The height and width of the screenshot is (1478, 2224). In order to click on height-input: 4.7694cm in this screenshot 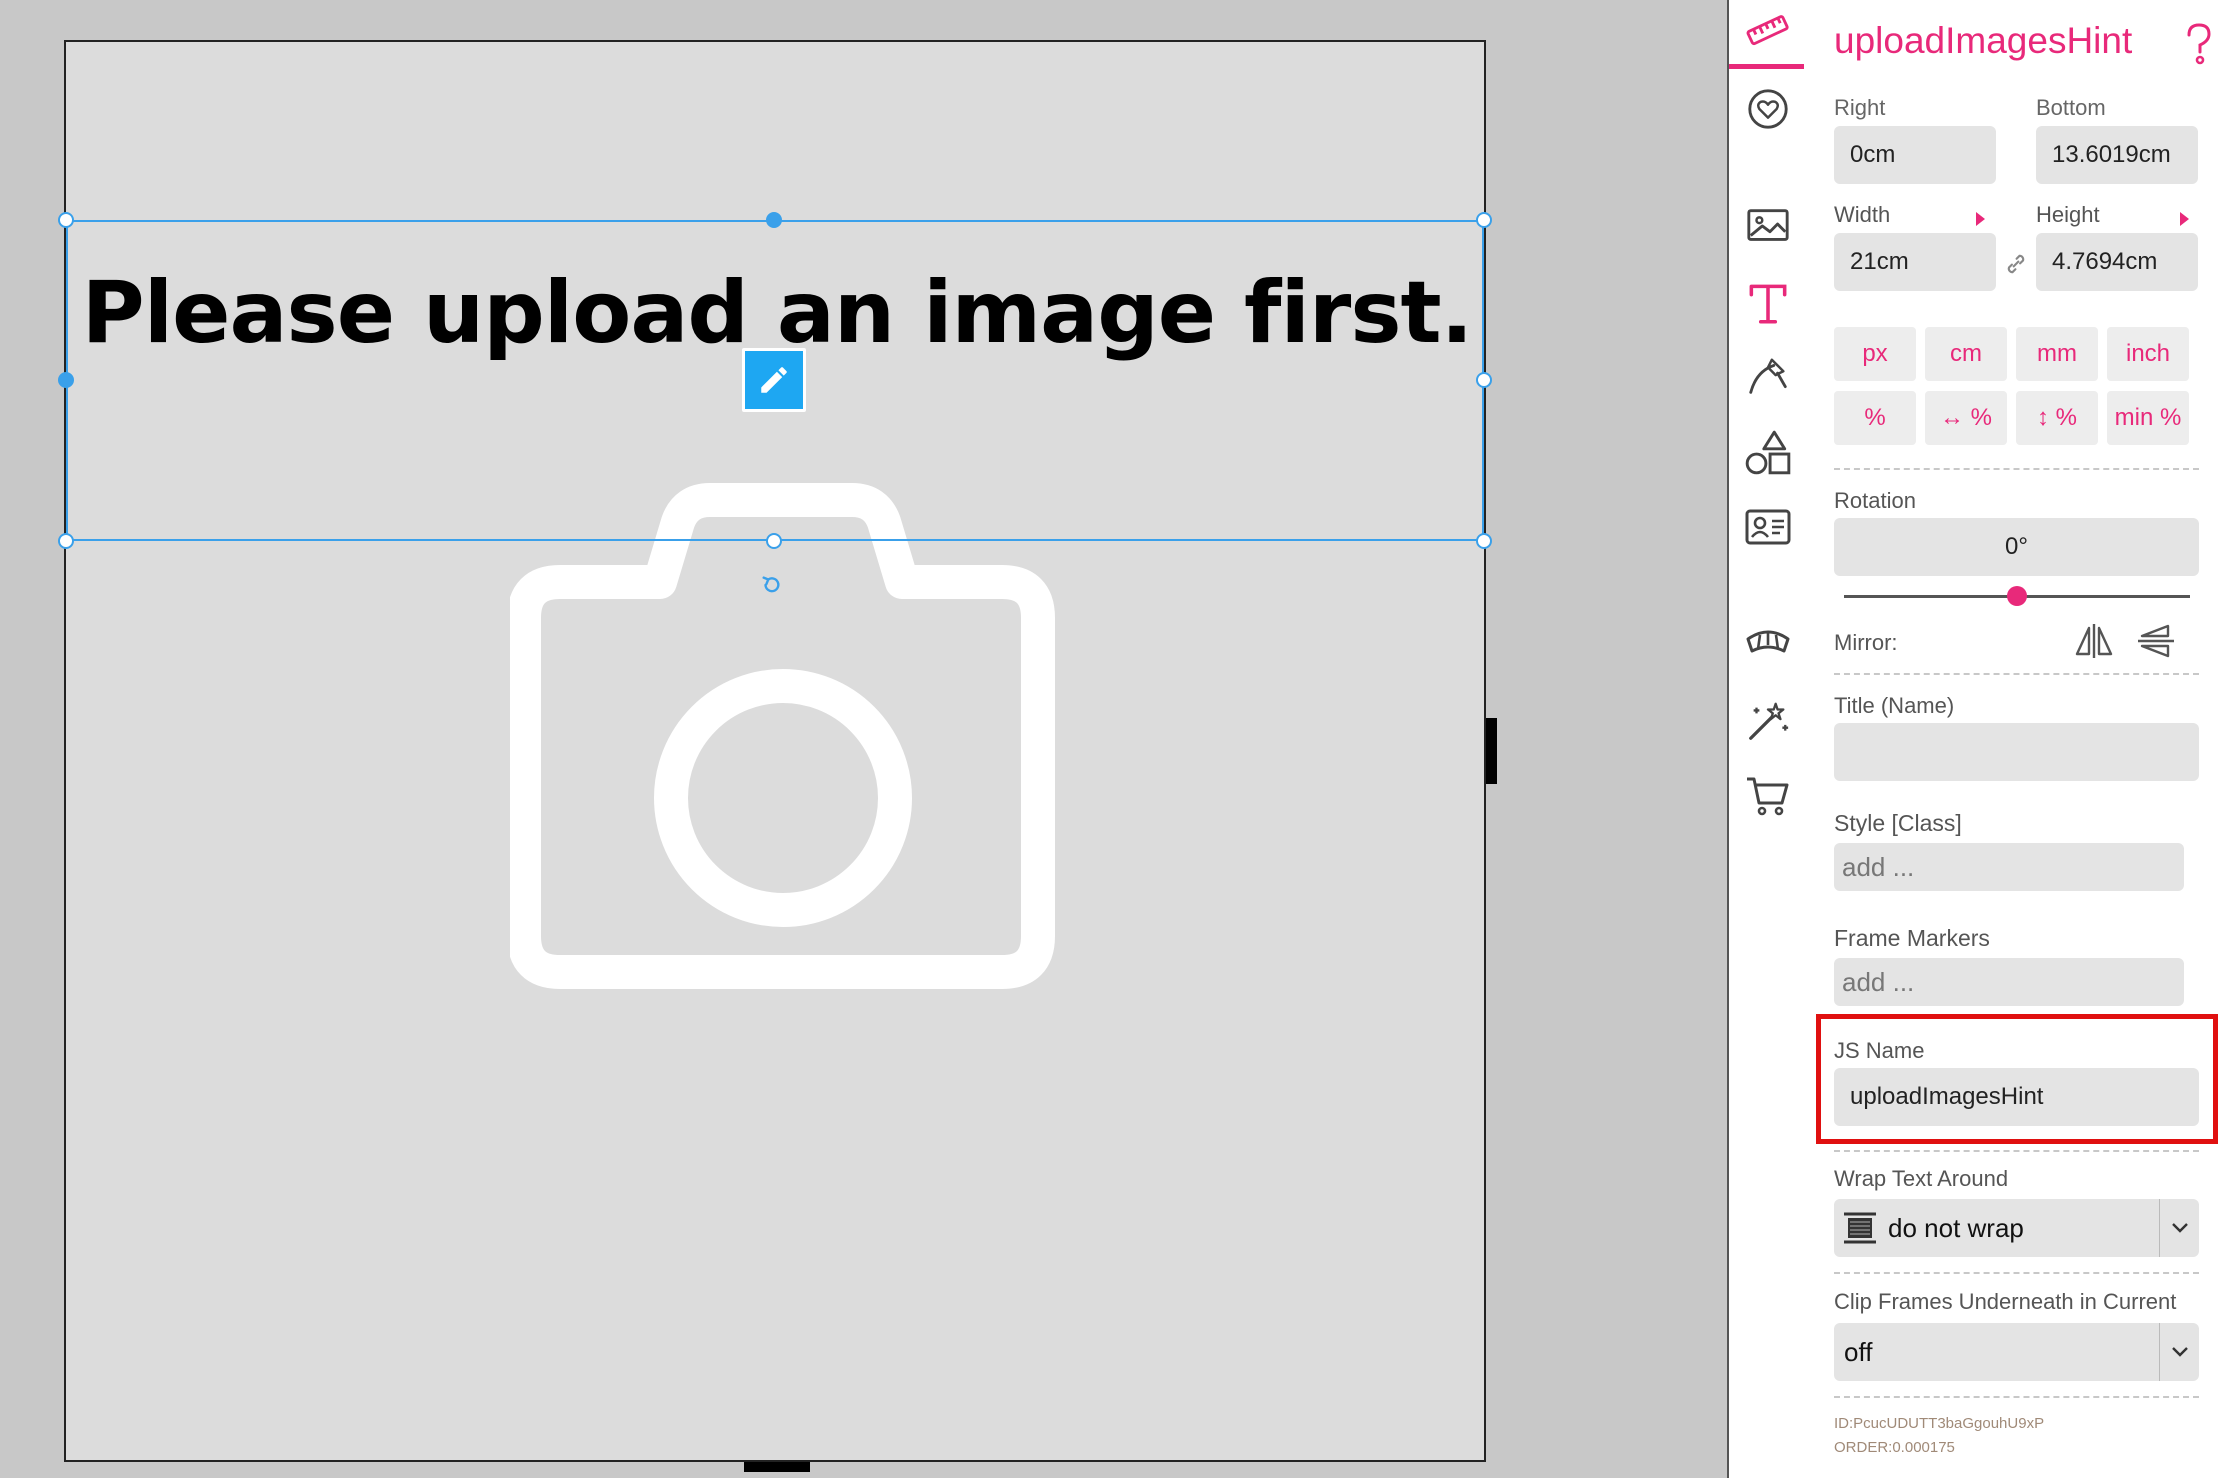, I will do `click(2117, 262)`.